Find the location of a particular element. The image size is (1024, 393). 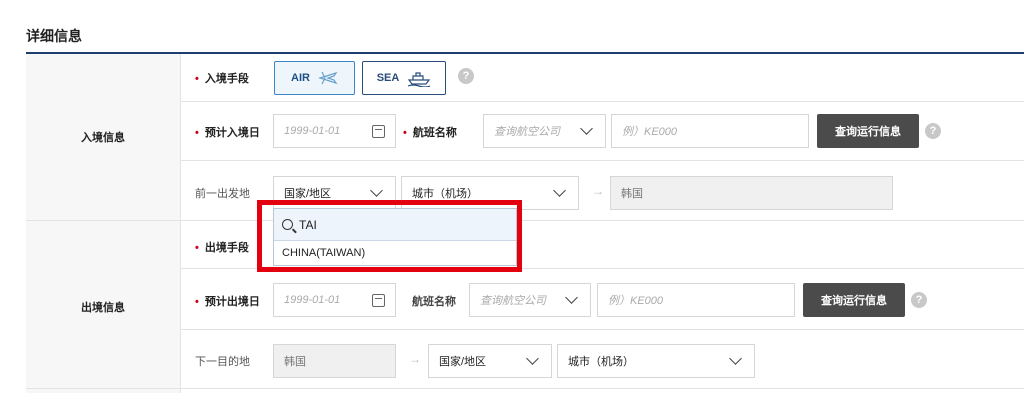

exit-origin-field: 韩国 is located at coordinates (334, 361).